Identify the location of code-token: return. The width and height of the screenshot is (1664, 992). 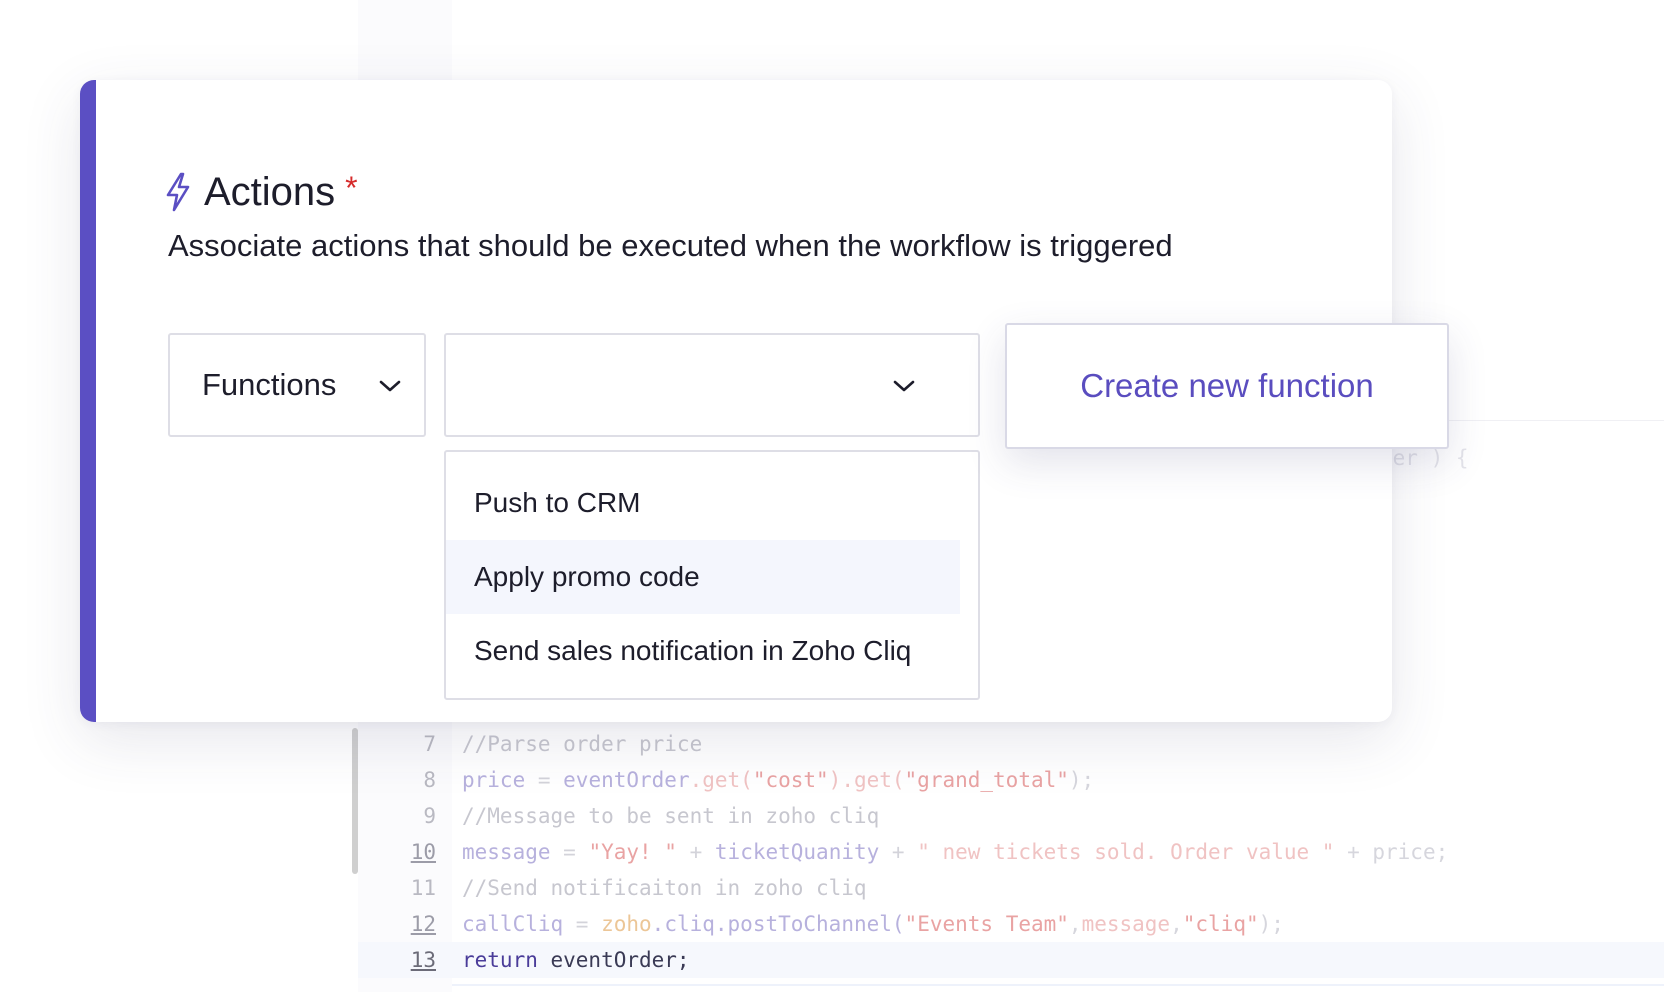
(500, 960).